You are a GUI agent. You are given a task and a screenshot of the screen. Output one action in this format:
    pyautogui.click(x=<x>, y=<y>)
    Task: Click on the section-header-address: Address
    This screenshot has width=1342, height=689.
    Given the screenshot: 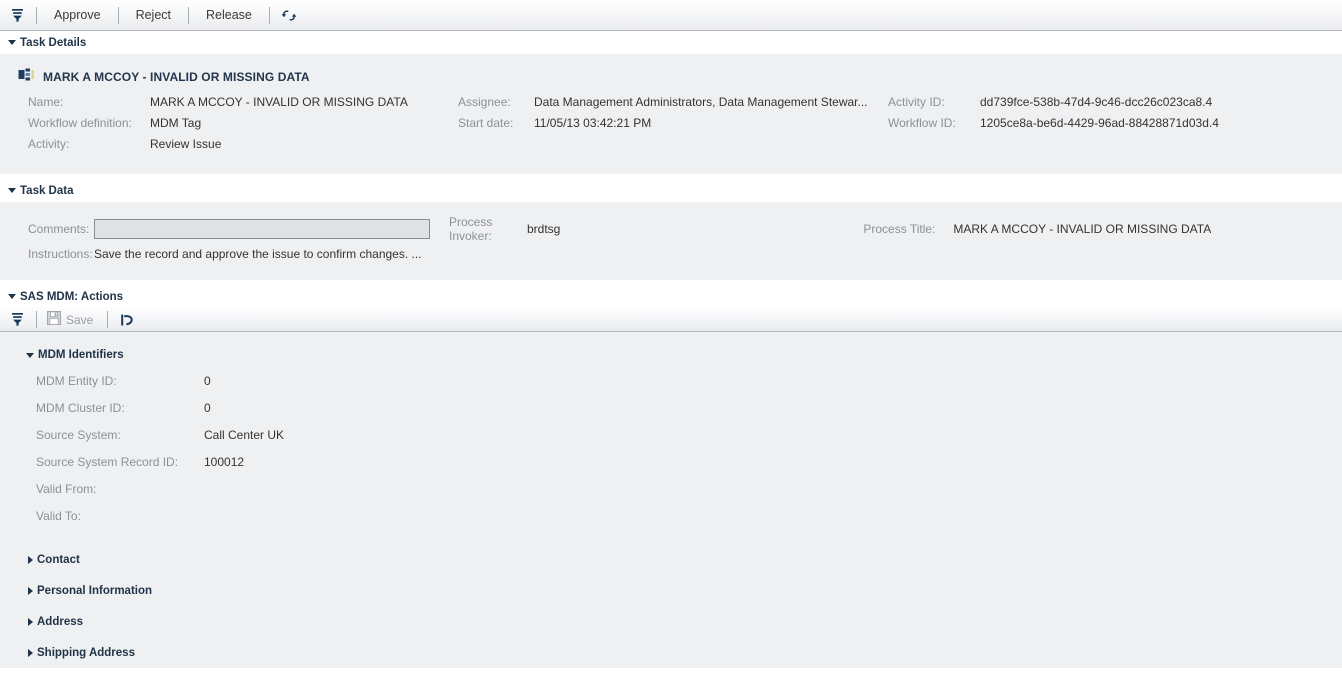 What is the action you would take?
    pyautogui.click(x=671, y=621)
    